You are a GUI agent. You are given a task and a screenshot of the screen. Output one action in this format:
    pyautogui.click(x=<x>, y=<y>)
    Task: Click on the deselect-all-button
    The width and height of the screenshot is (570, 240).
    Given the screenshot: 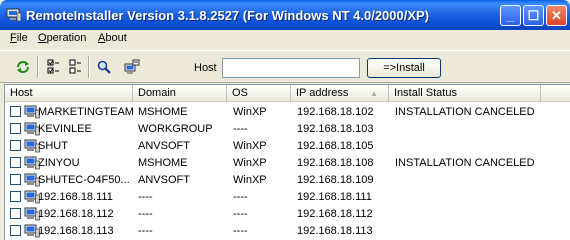 What is the action you would take?
    pyautogui.click(x=75, y=67)
    